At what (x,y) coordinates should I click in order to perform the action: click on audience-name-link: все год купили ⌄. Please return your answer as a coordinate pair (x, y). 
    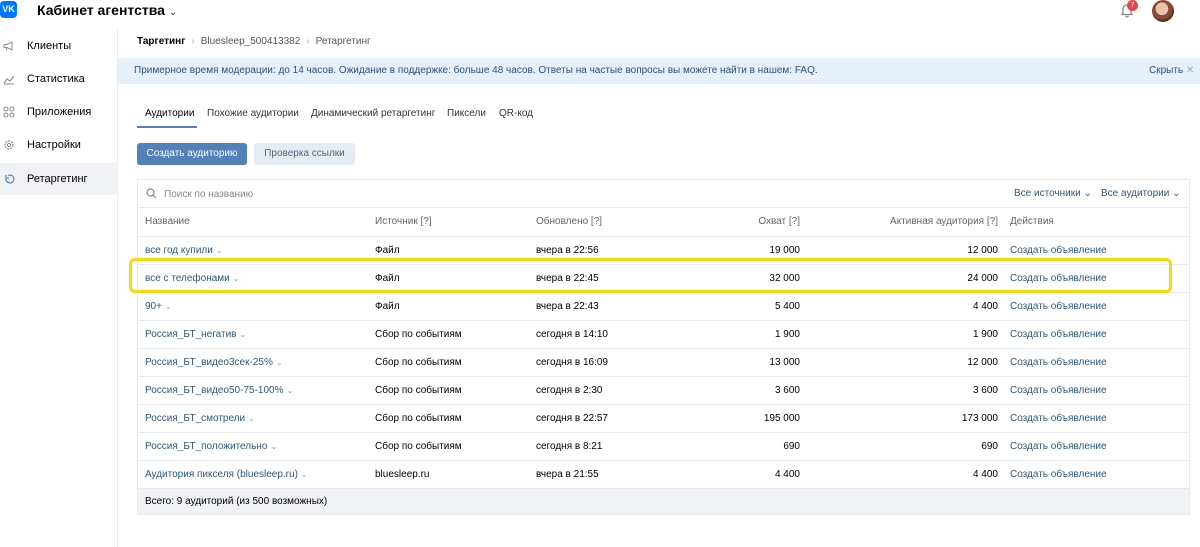
    Looking at the image, I should click on (184, 250).